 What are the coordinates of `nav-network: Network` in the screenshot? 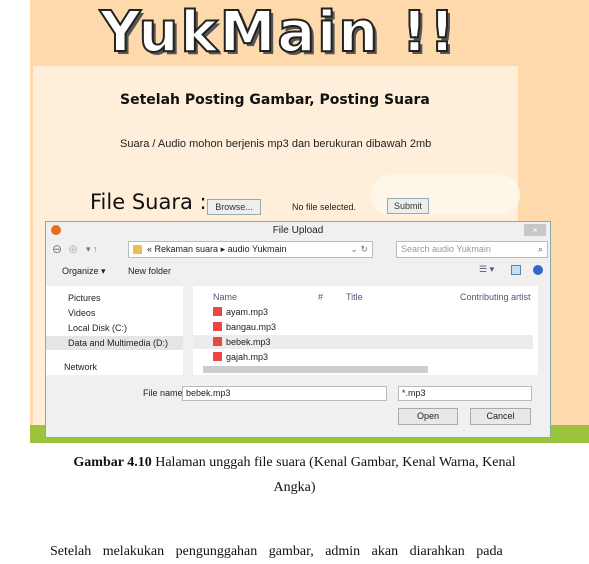 It's located at (80, 367).